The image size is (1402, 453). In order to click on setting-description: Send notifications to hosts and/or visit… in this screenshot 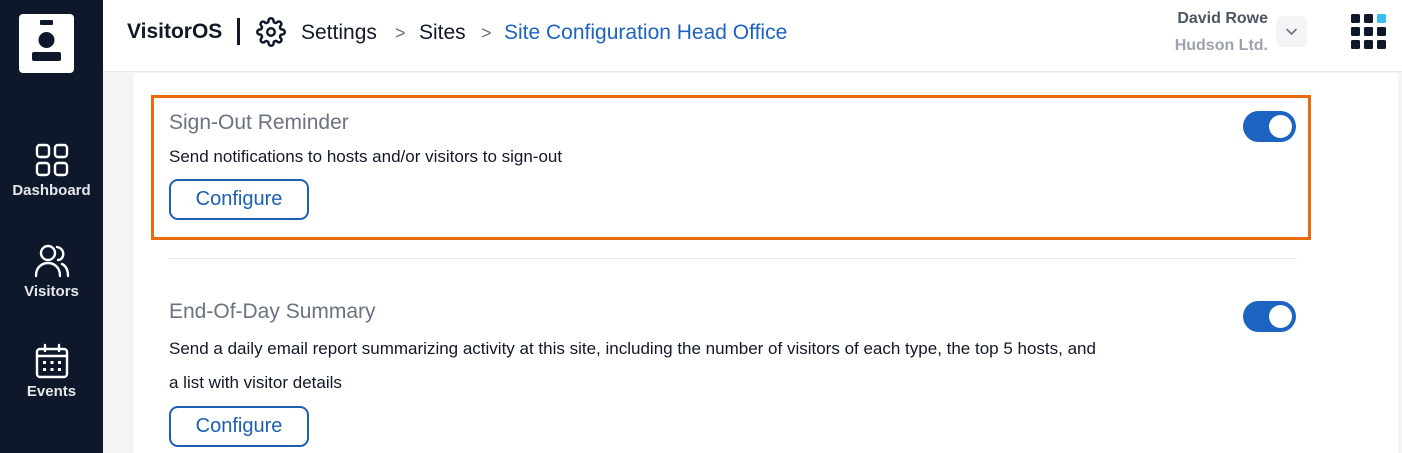, I will do `click(366, 156)`.